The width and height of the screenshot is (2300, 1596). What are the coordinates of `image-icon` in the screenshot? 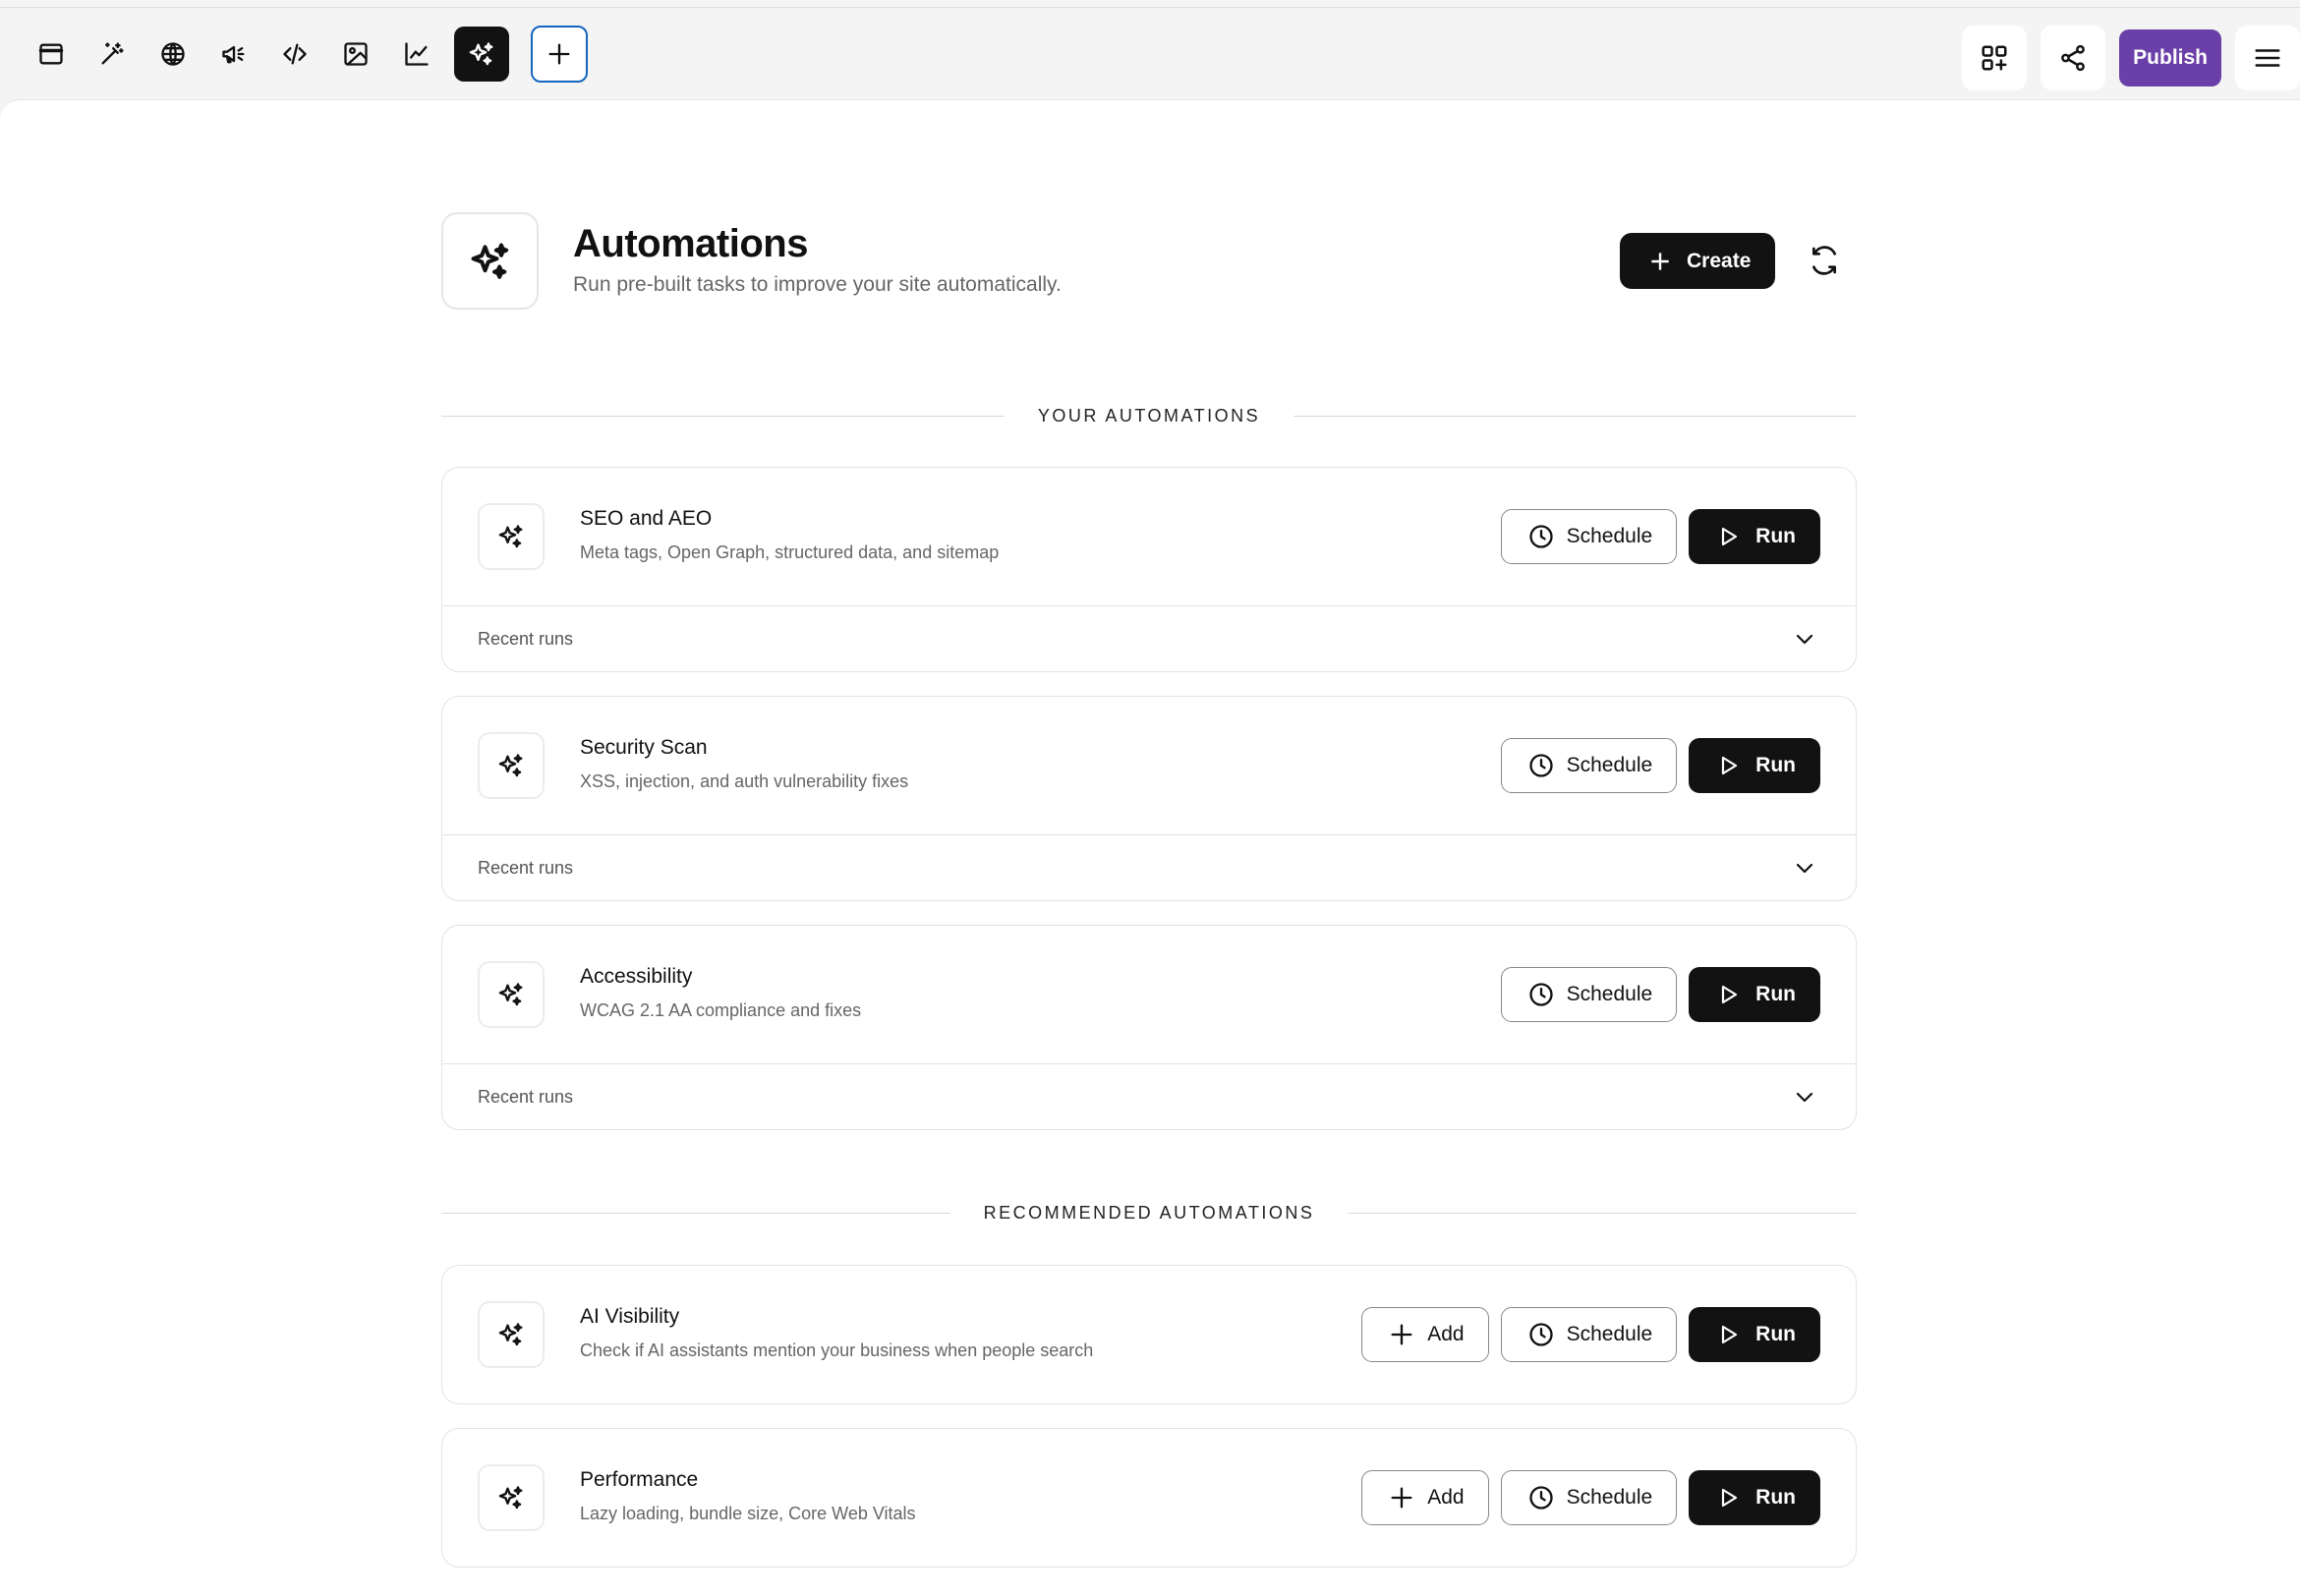 It's located at (356, 54).